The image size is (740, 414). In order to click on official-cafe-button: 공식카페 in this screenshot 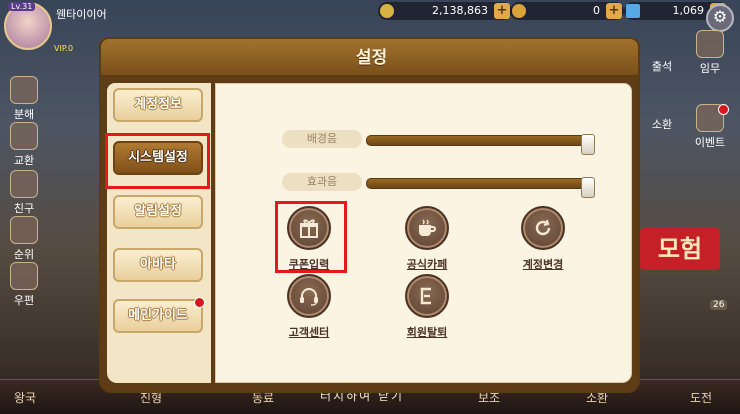, I will do `click(427, 239)`.